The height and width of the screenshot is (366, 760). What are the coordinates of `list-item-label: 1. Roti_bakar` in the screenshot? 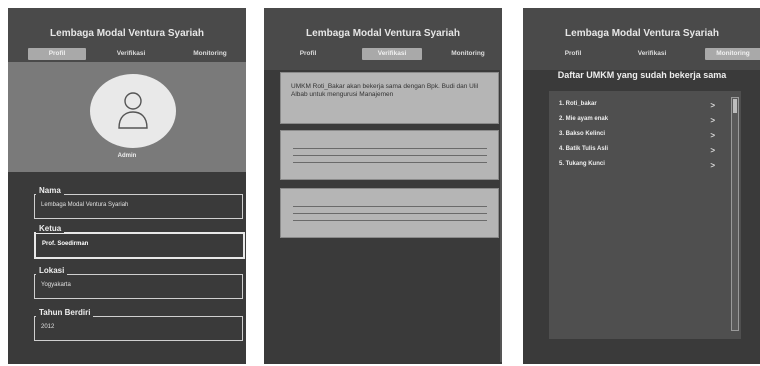 It's located at (578, 104).